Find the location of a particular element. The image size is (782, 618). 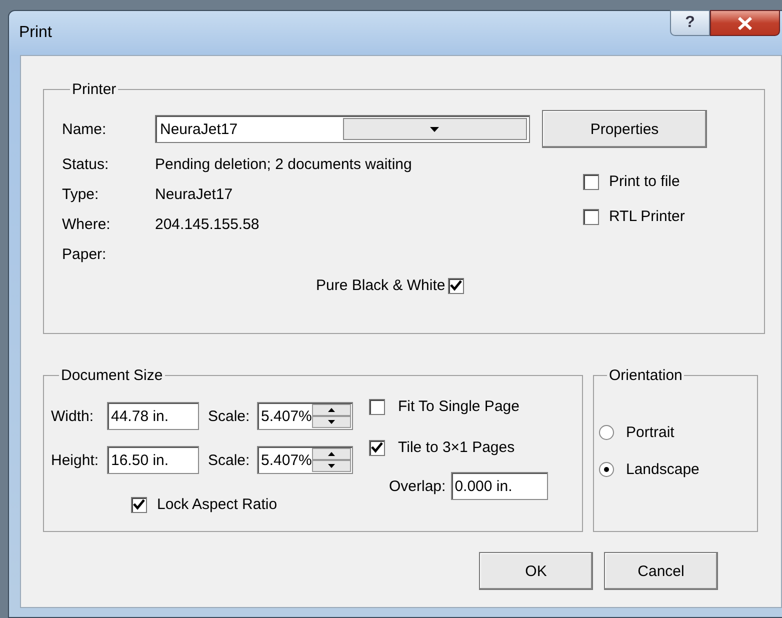

input-field: 16.50 in. is located at coordinates (153, 460).